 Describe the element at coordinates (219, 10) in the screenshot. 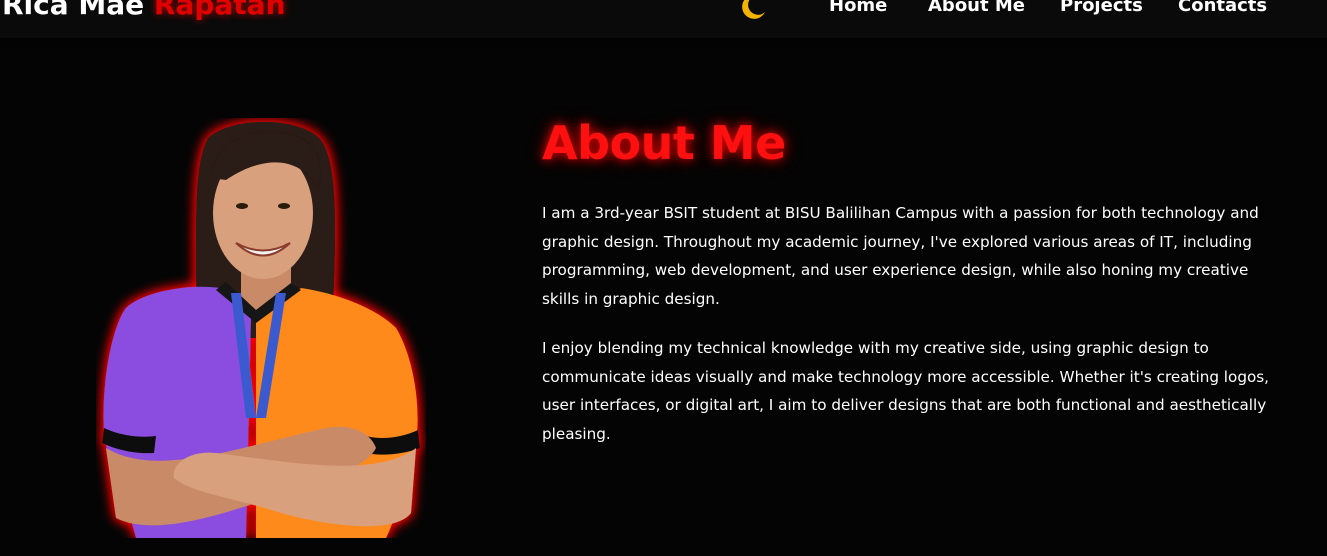

I see `brand-last-name: Rapatan` at that location.